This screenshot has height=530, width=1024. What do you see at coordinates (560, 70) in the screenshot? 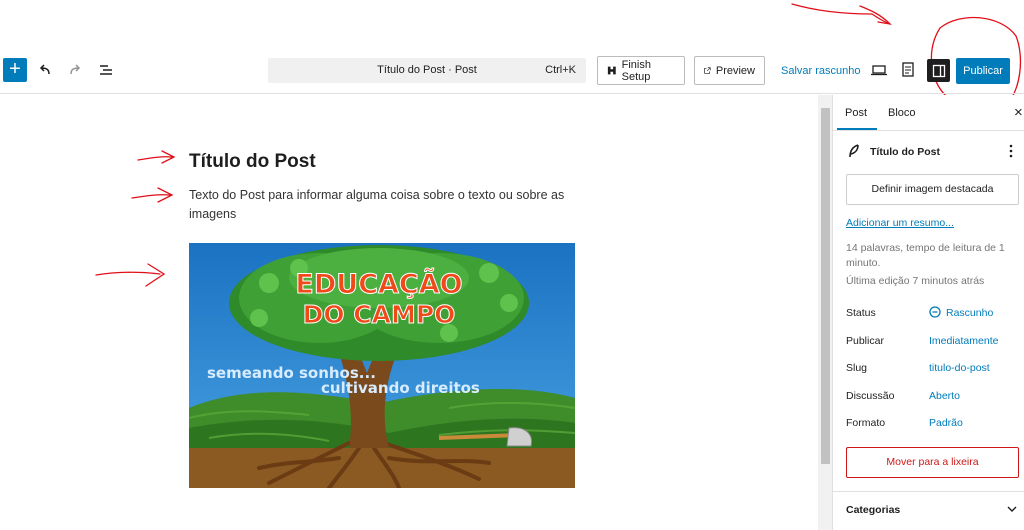
I see `command-shortcut: Ctrl+K` at bounding box center [560, 70].